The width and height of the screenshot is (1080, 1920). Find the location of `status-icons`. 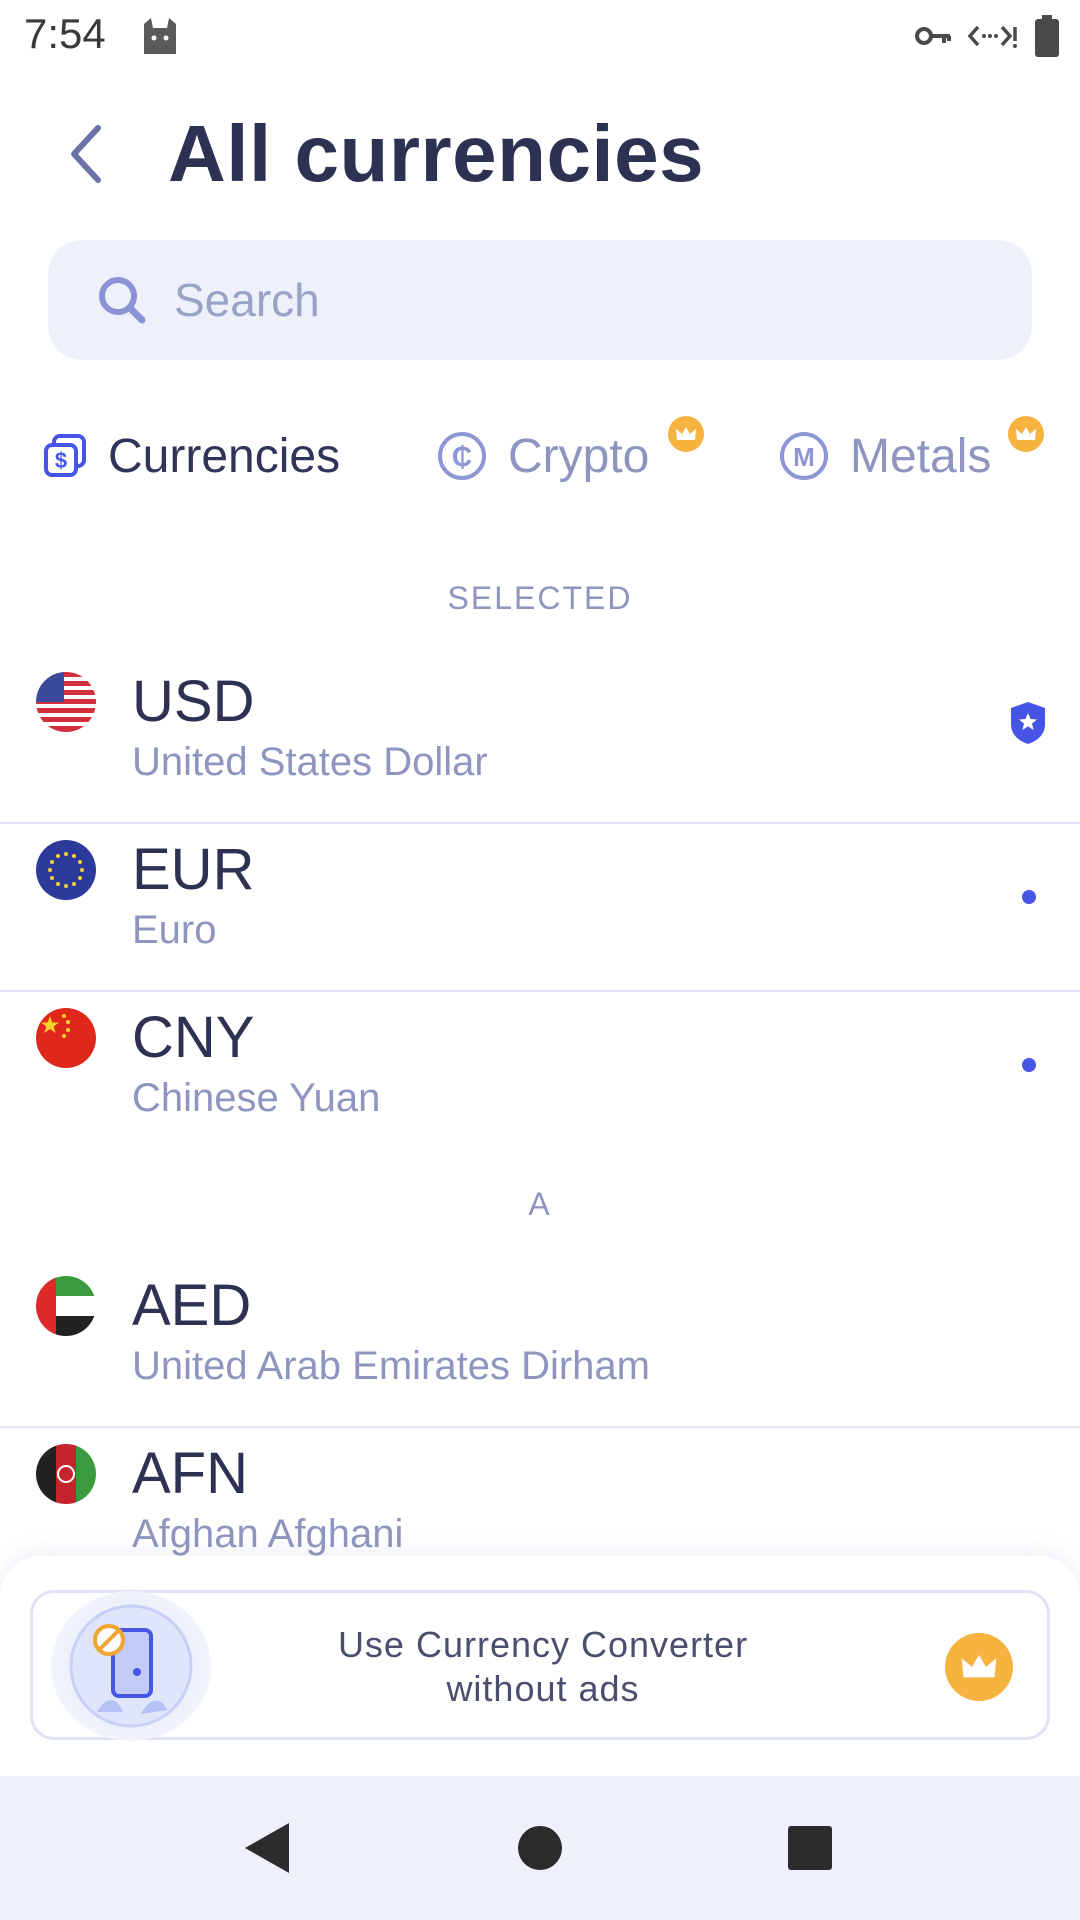

status-icons is located at coordinates (987, 36).